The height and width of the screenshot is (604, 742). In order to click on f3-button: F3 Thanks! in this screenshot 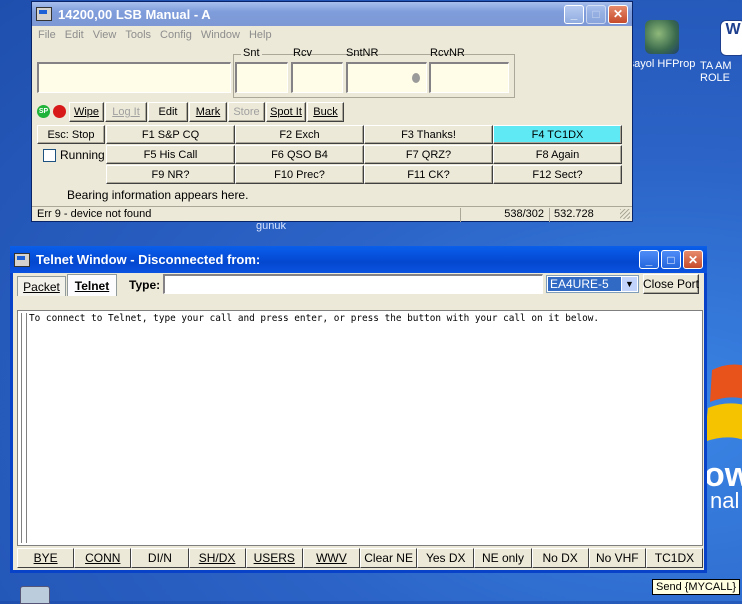, I will do `click(428, 134)`.